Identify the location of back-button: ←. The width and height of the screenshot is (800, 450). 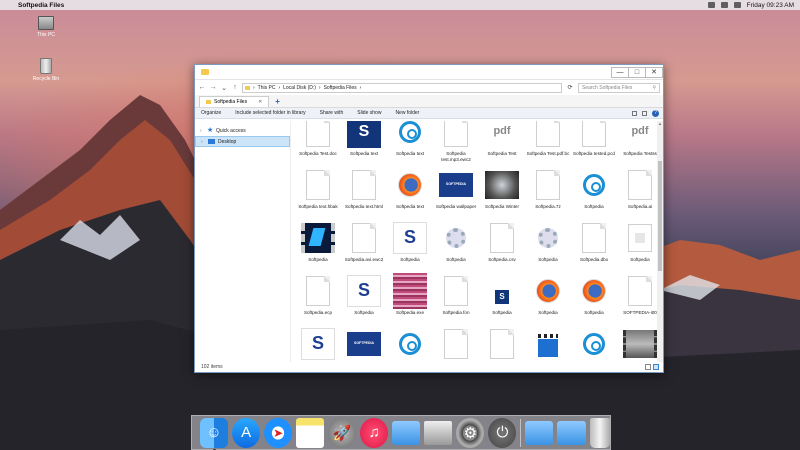
(202, 87).